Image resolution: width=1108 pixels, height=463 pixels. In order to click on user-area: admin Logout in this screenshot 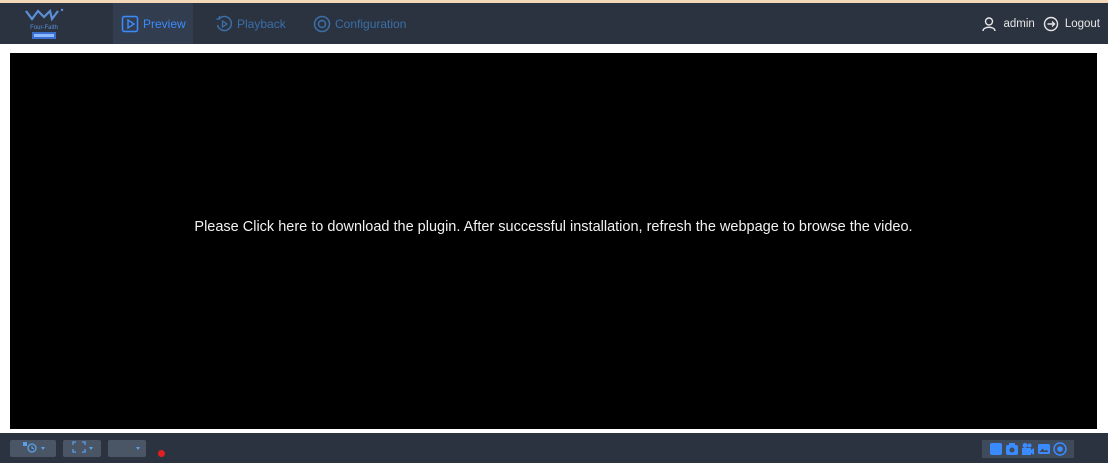, I will do `click(1044, 23)`.